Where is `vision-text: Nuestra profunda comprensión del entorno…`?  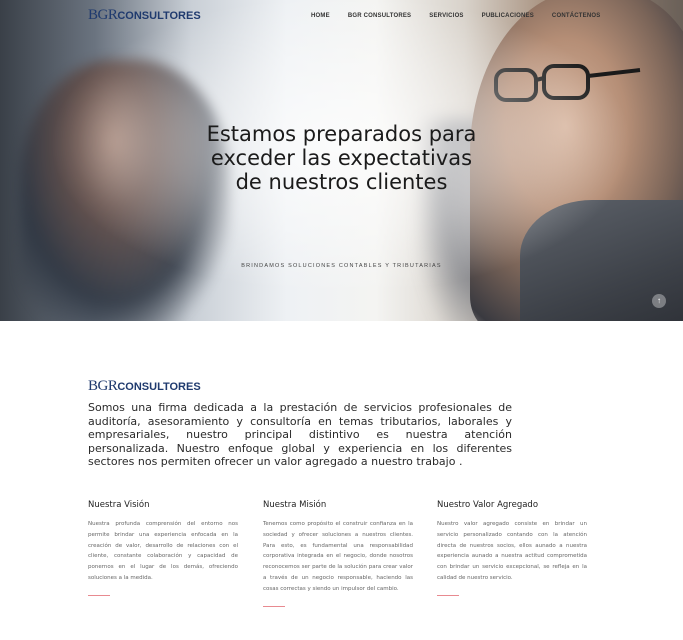
vision-text: Nuestra profunda comprensión del entorno… is located at coordinates (163, 551).